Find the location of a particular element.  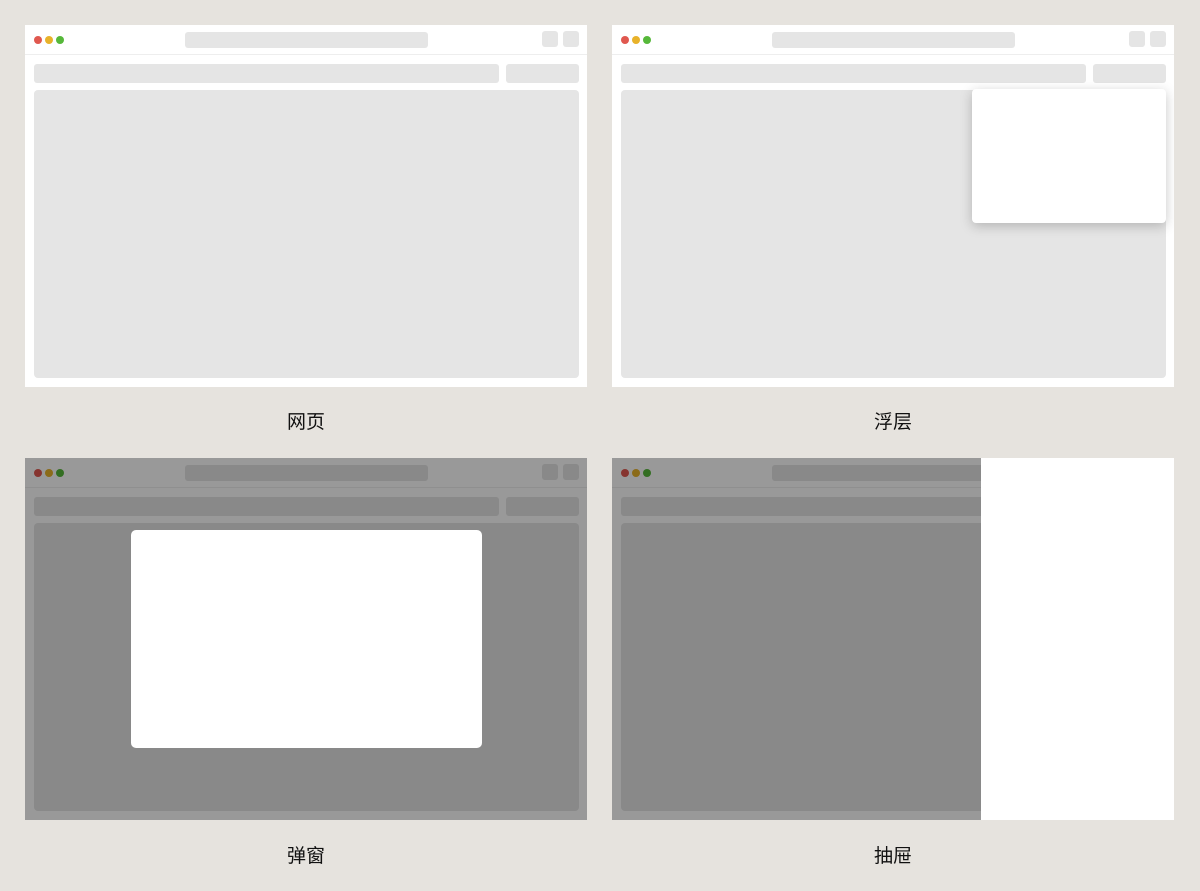

caption-modal: 弹窗 is located at coordinates (305, 856).